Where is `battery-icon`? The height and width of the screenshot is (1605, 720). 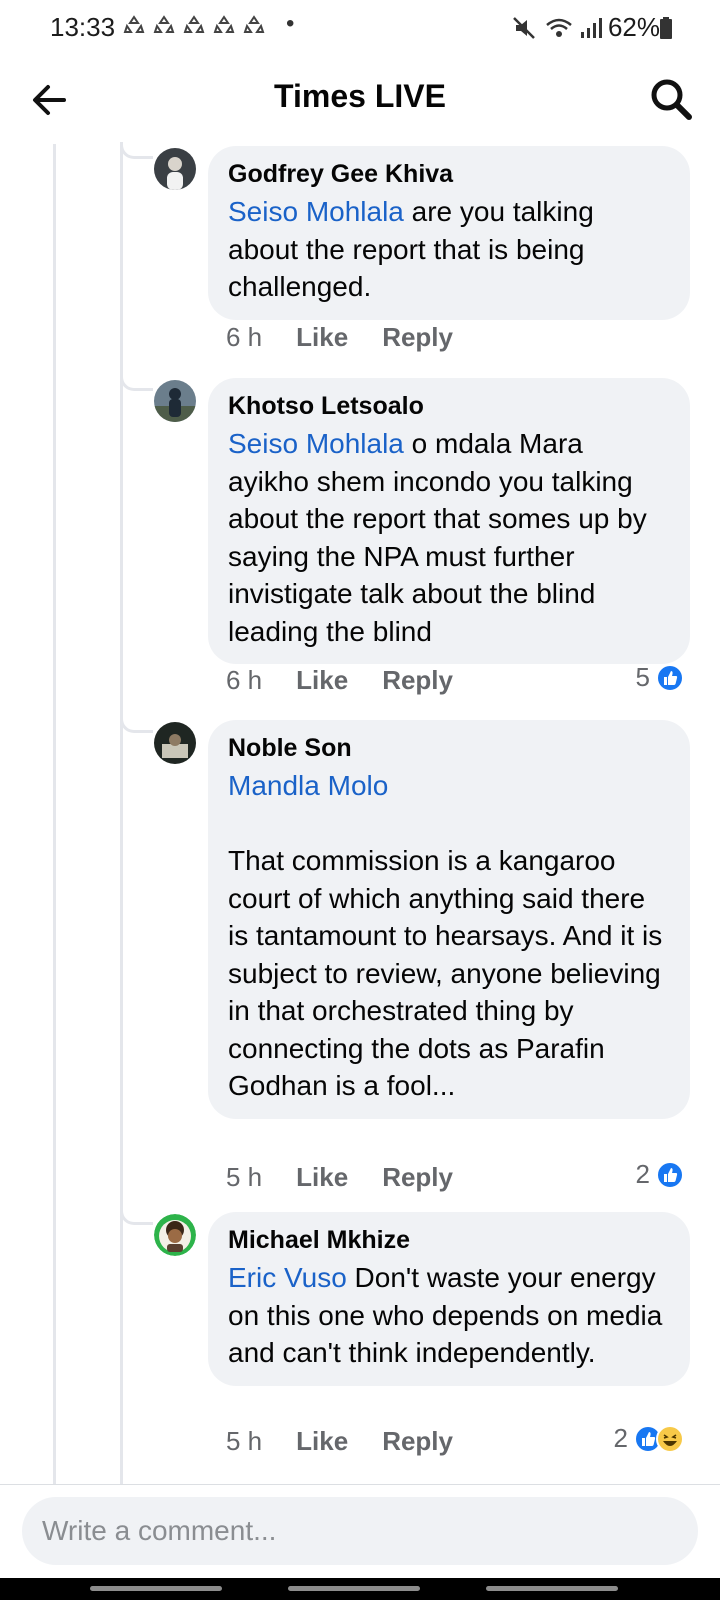
battery-icon is located at coordinates (666, 28).